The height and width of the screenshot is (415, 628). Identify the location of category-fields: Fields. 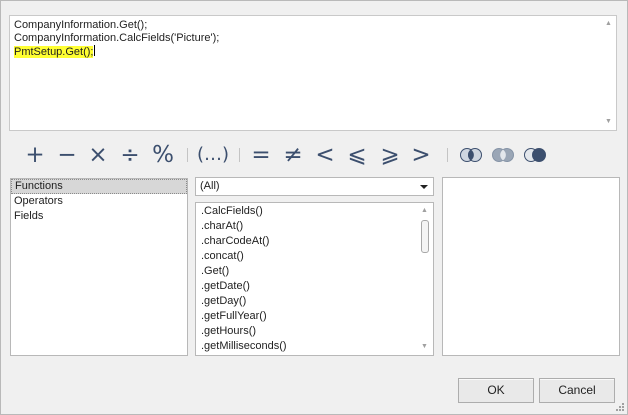
(99, 216).